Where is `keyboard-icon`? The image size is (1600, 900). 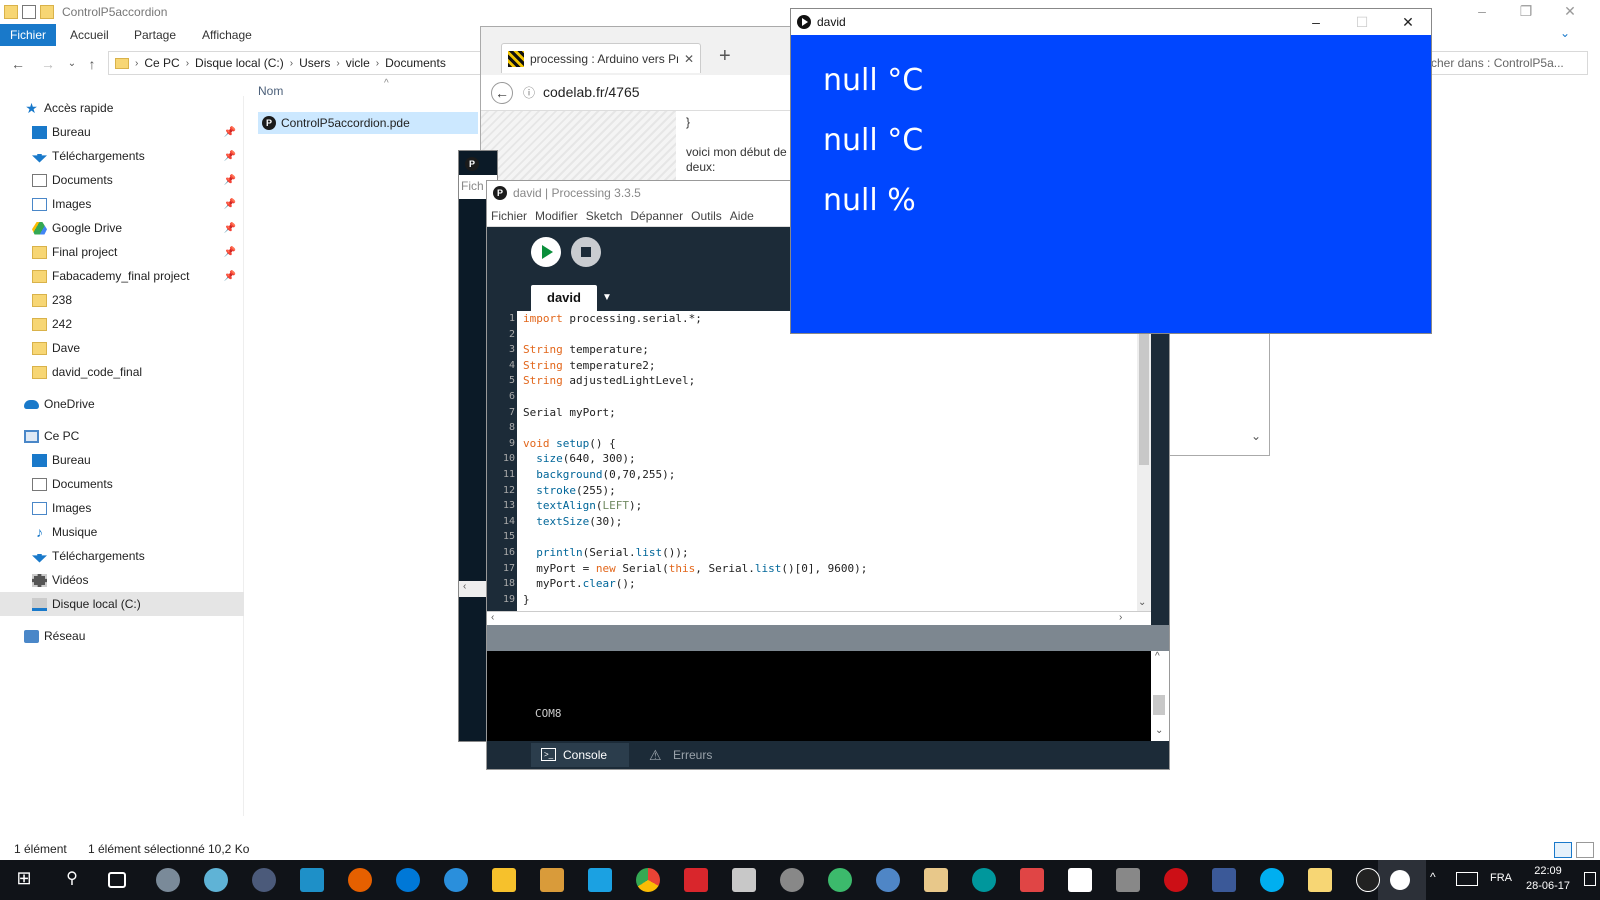
keyboard-icon is located at coordinates (1467, 879).